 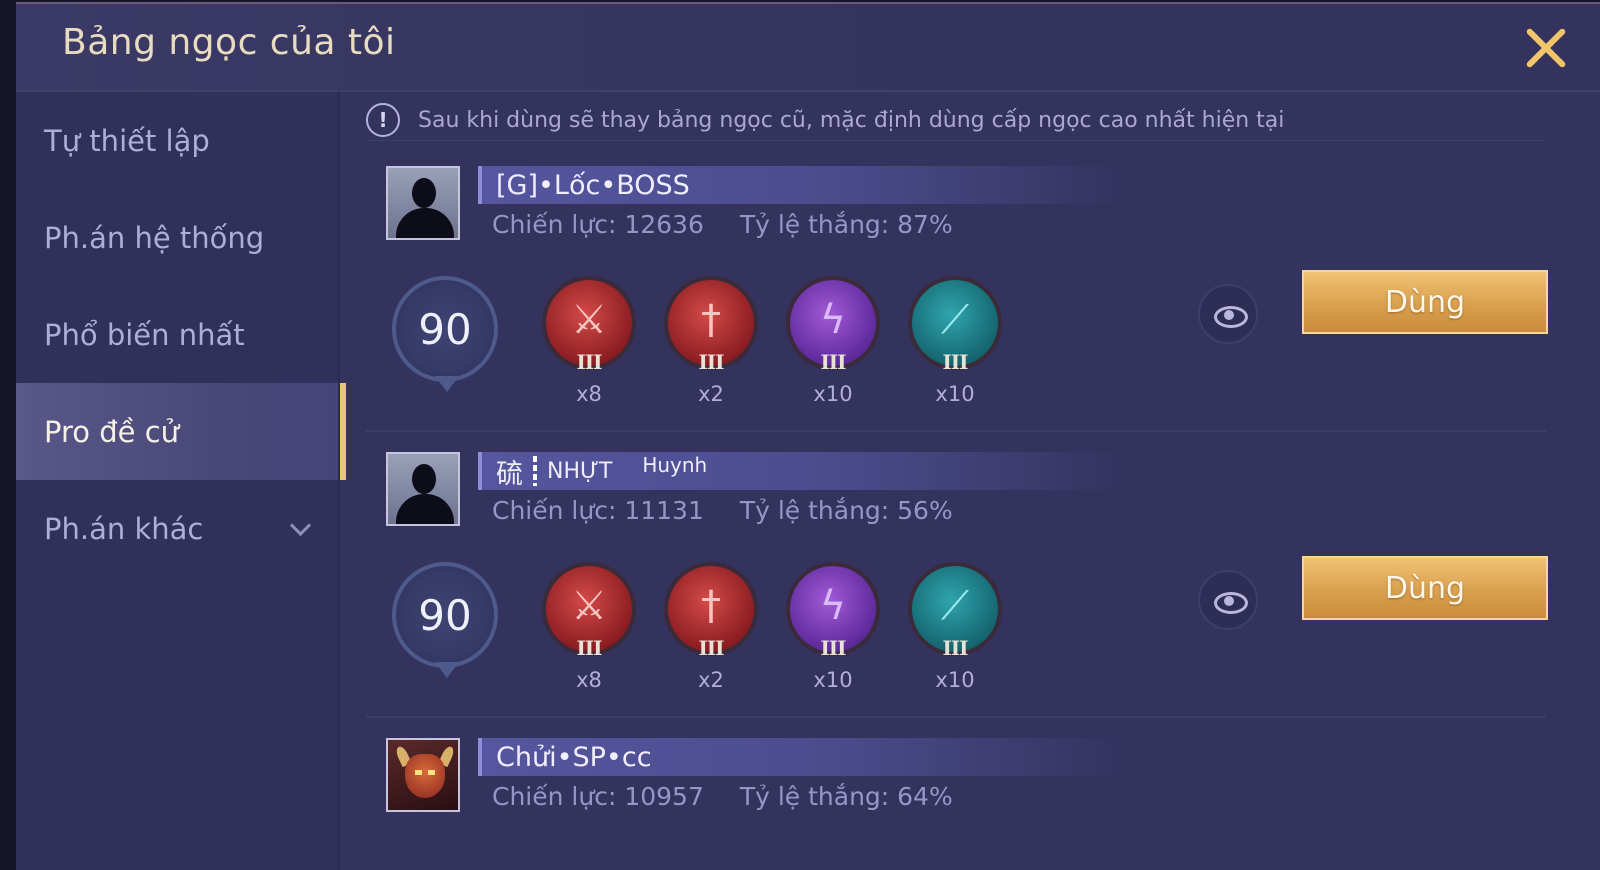 What do you see at coordinates (124, 528) in the screenshot?
I see `sidebar-item-label: Ph.án khác` at bounding box center [124, 528].